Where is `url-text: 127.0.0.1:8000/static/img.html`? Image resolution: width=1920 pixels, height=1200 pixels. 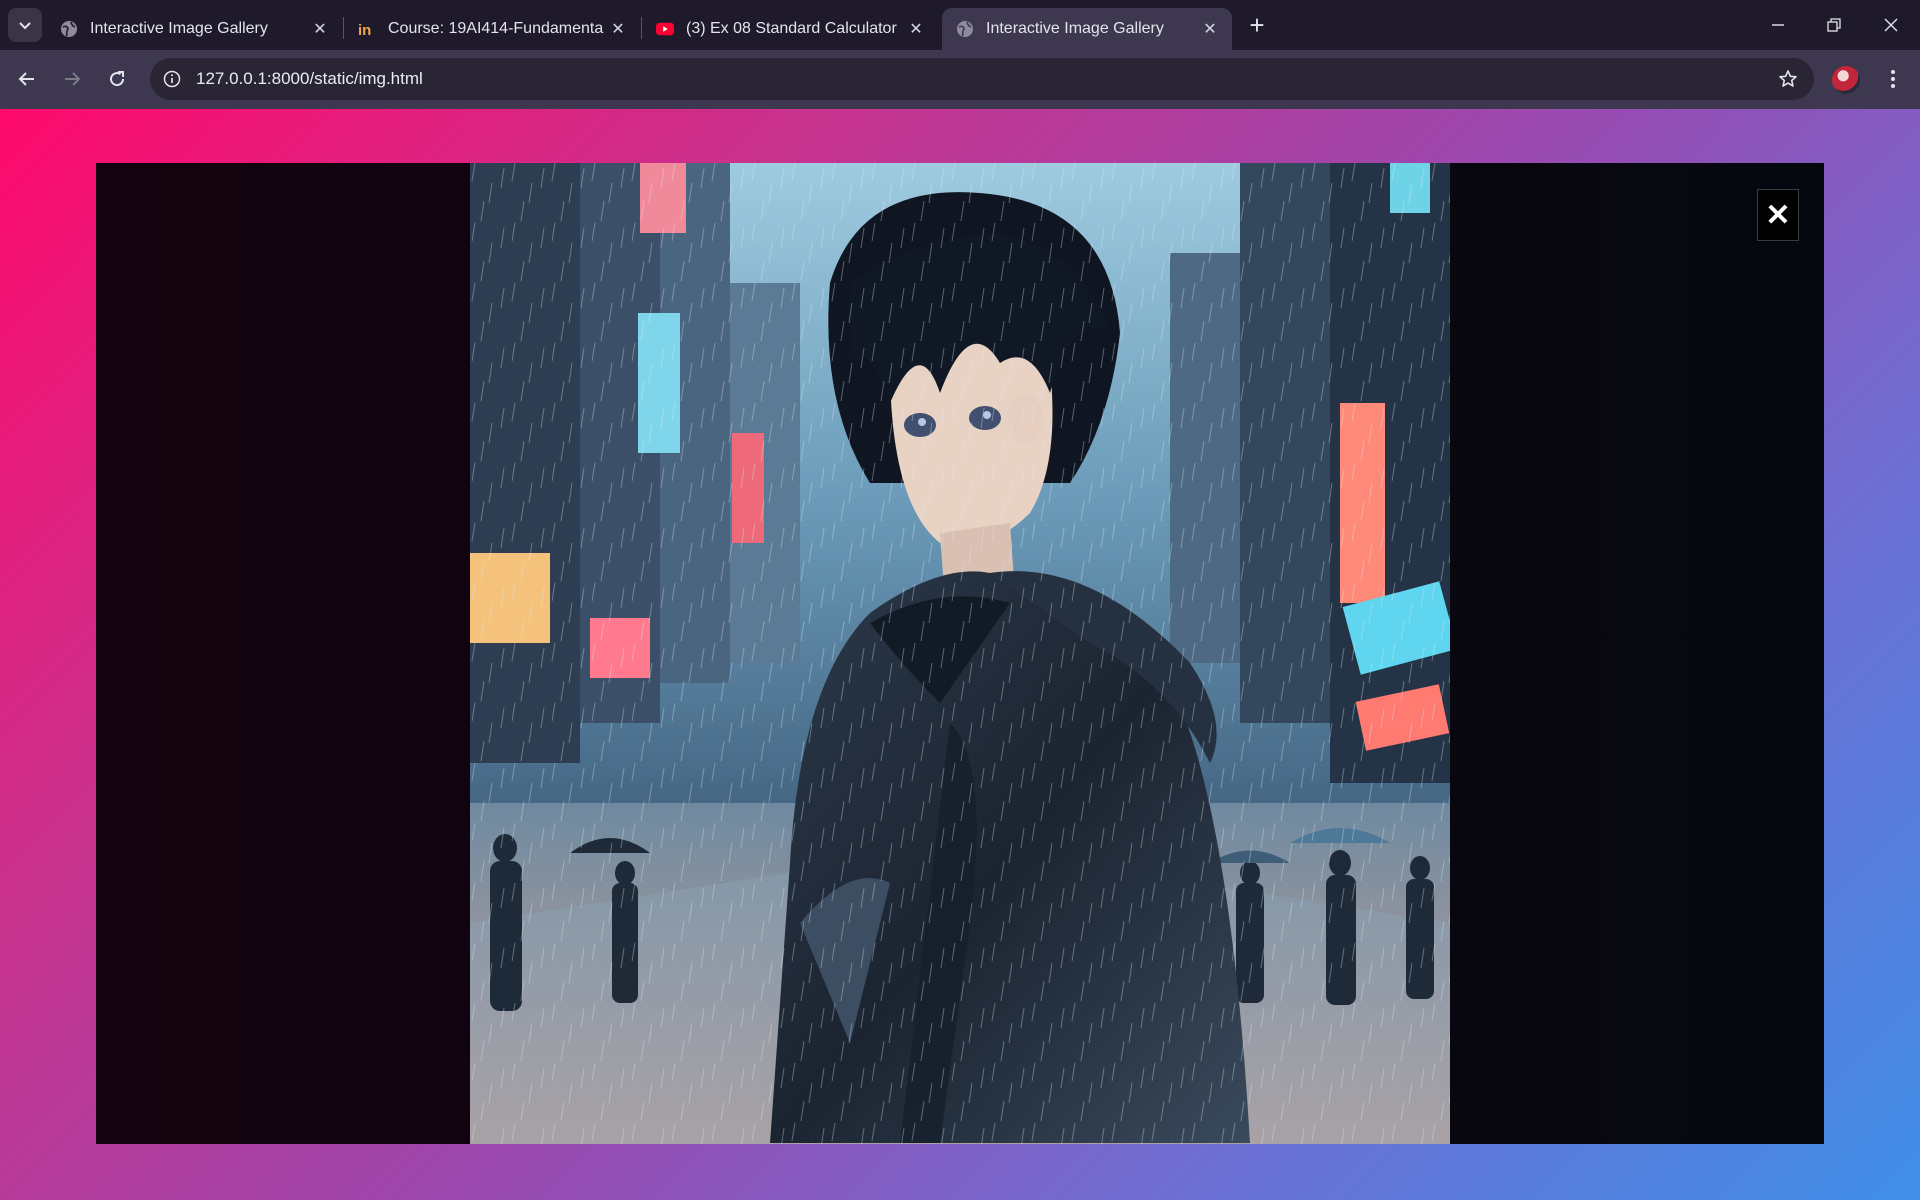
url-text: 127.0.0.1:8000/static/img.html is located at coordinates (309, 78).